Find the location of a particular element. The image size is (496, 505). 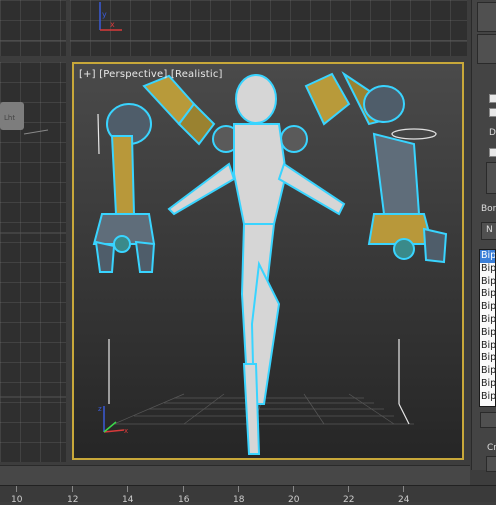

timeline-tick-label: 24 is located at coordinates (404, 500).